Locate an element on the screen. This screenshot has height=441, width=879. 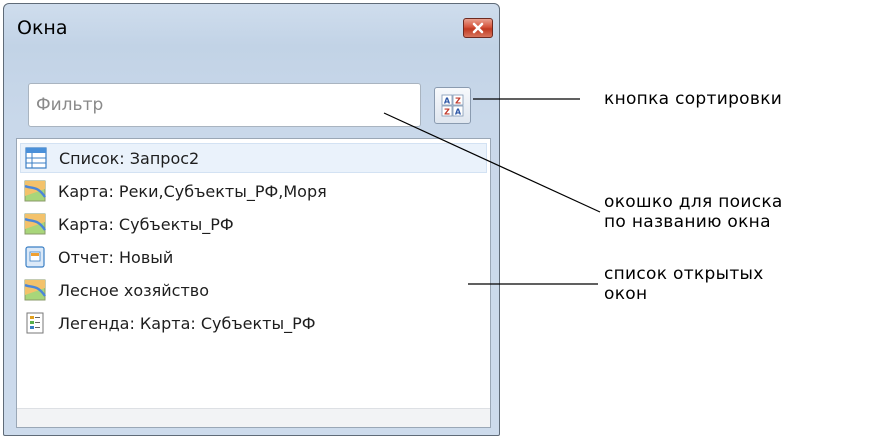
annotation-list-line2: окон is located at coordinates (626, 294).